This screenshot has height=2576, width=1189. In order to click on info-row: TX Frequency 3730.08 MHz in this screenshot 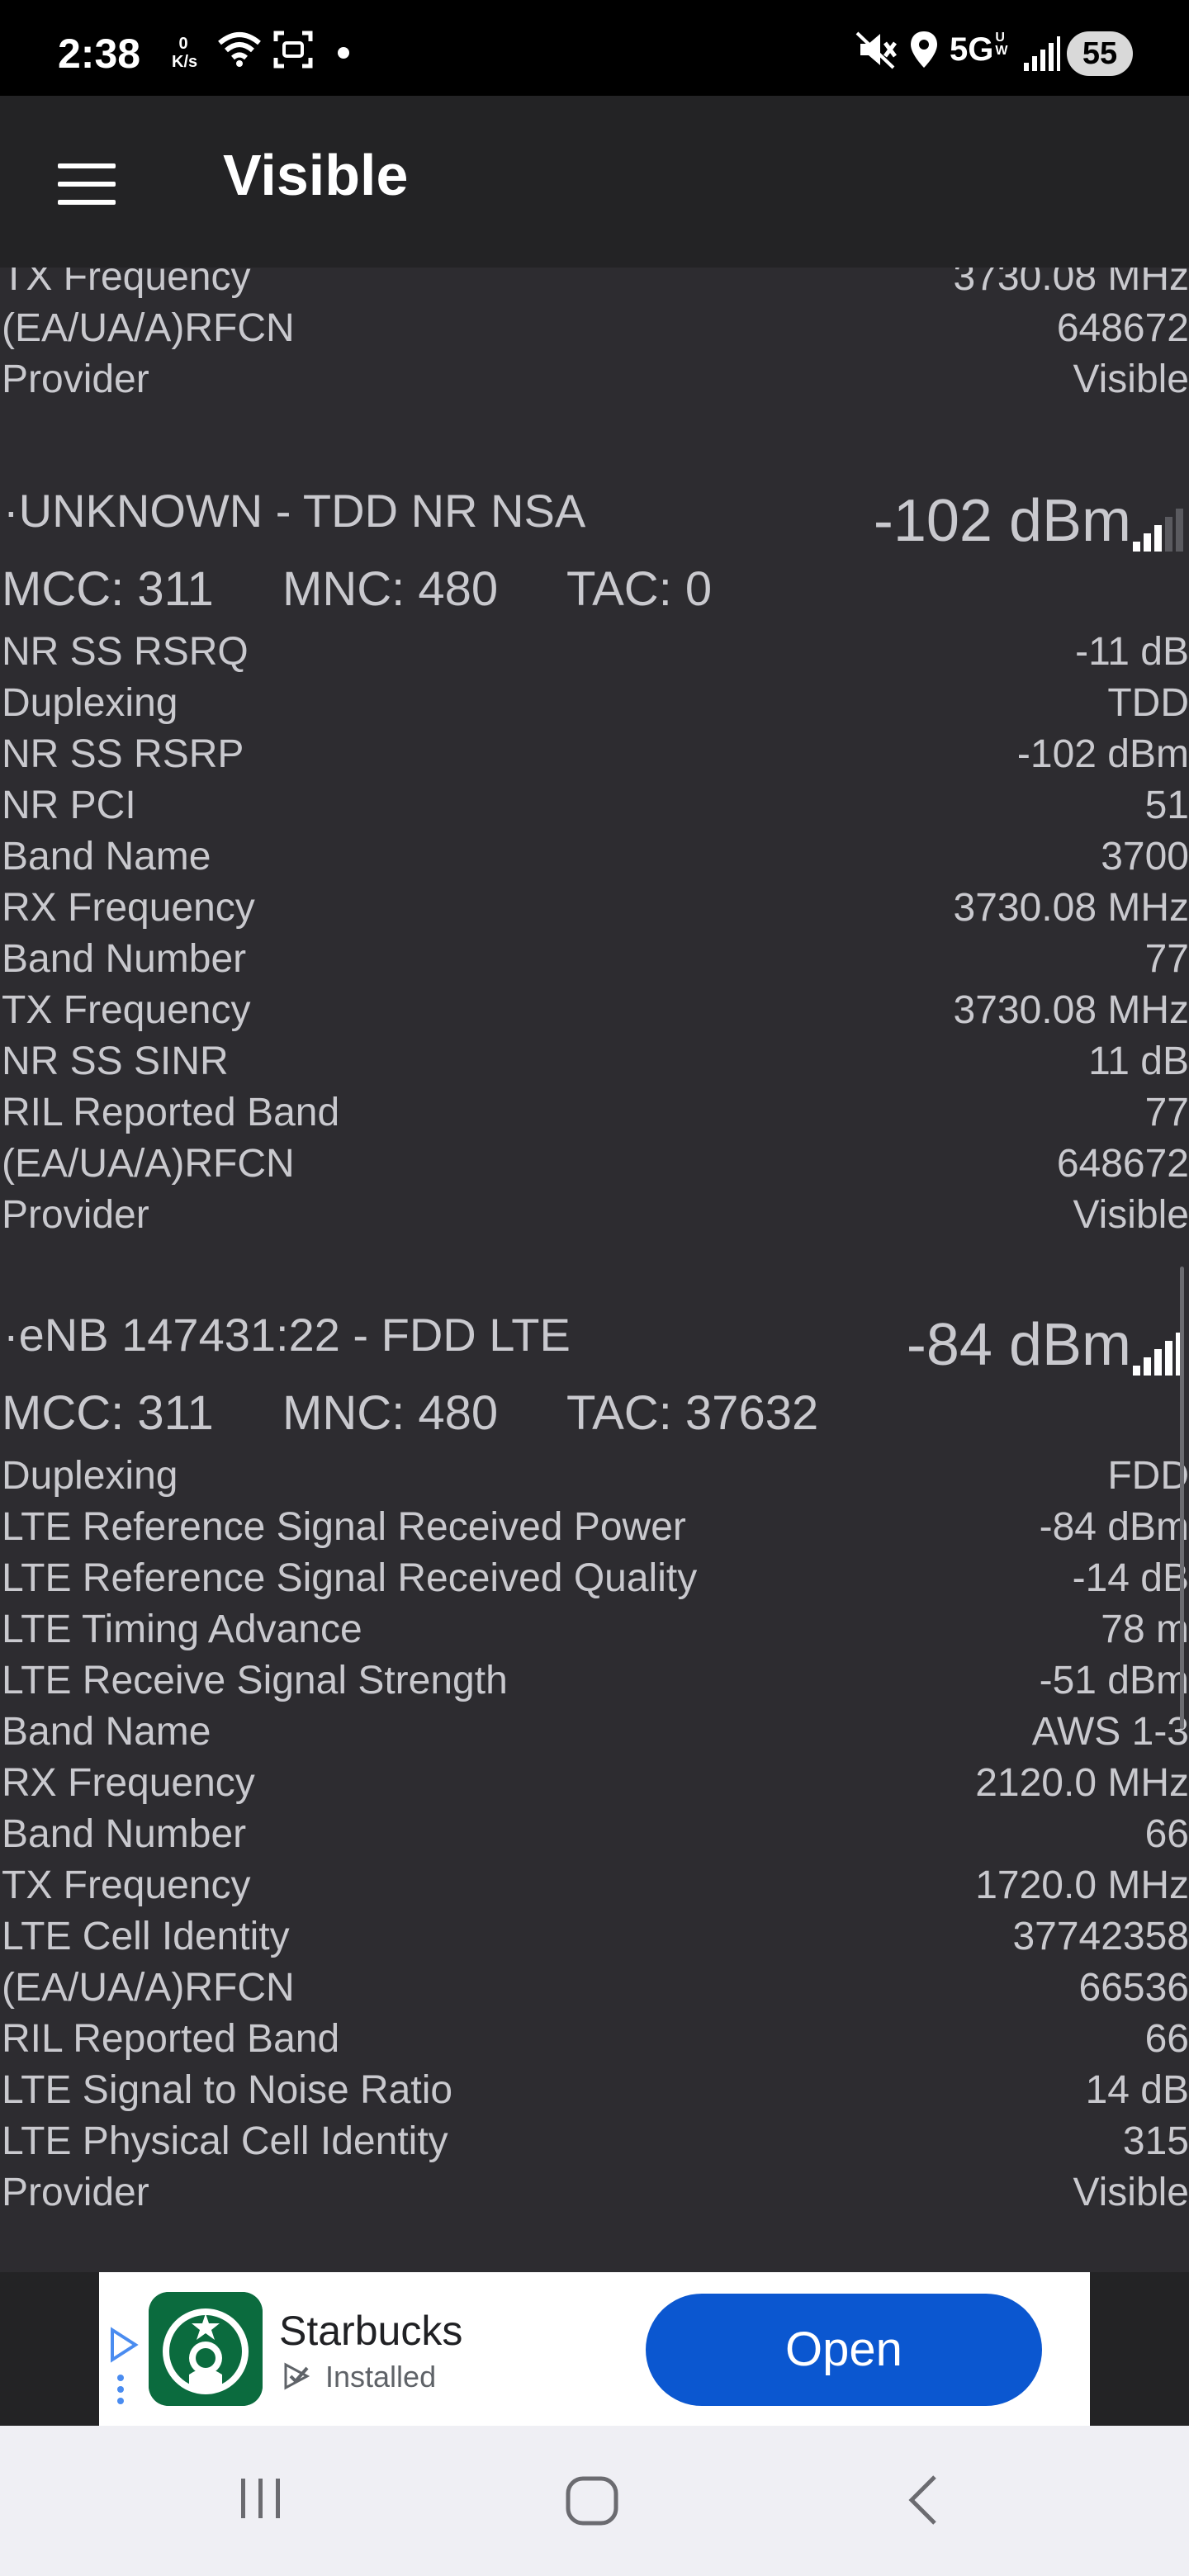, I will do `click(594, 285)`.